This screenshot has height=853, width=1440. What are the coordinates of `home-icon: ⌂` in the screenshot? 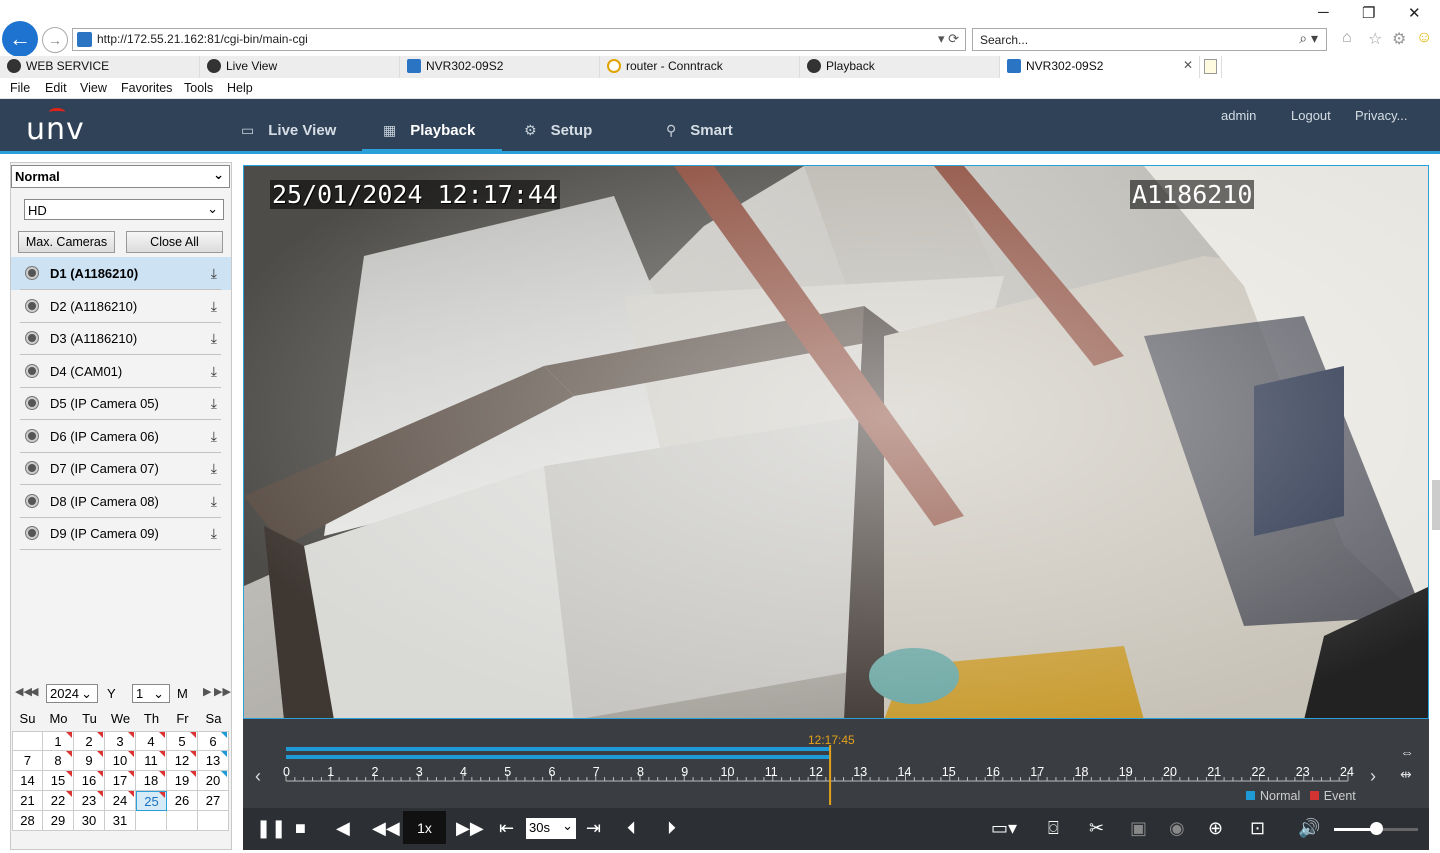 It's located at (1347, 38).